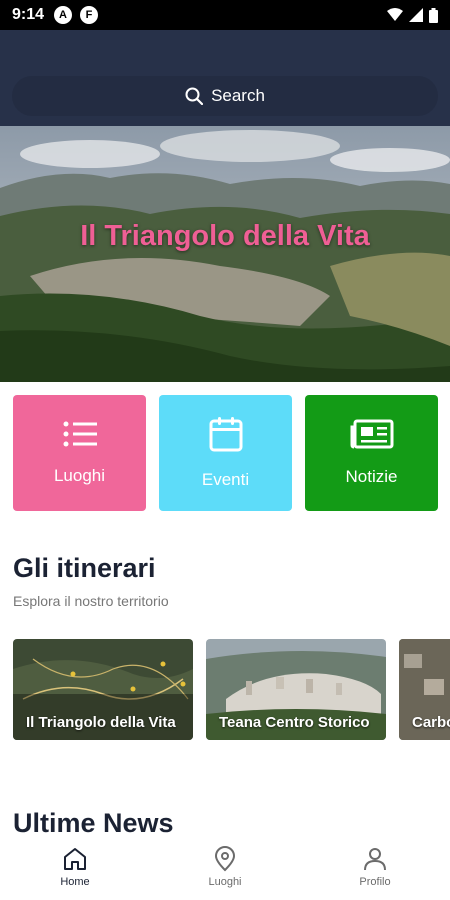 The width and height of the screenshot is (450, 900). What do you see at coordinates (225, 15) in the screenshot?
I see `status-bar: 9:14 A F` at bounding box center [225, 15].